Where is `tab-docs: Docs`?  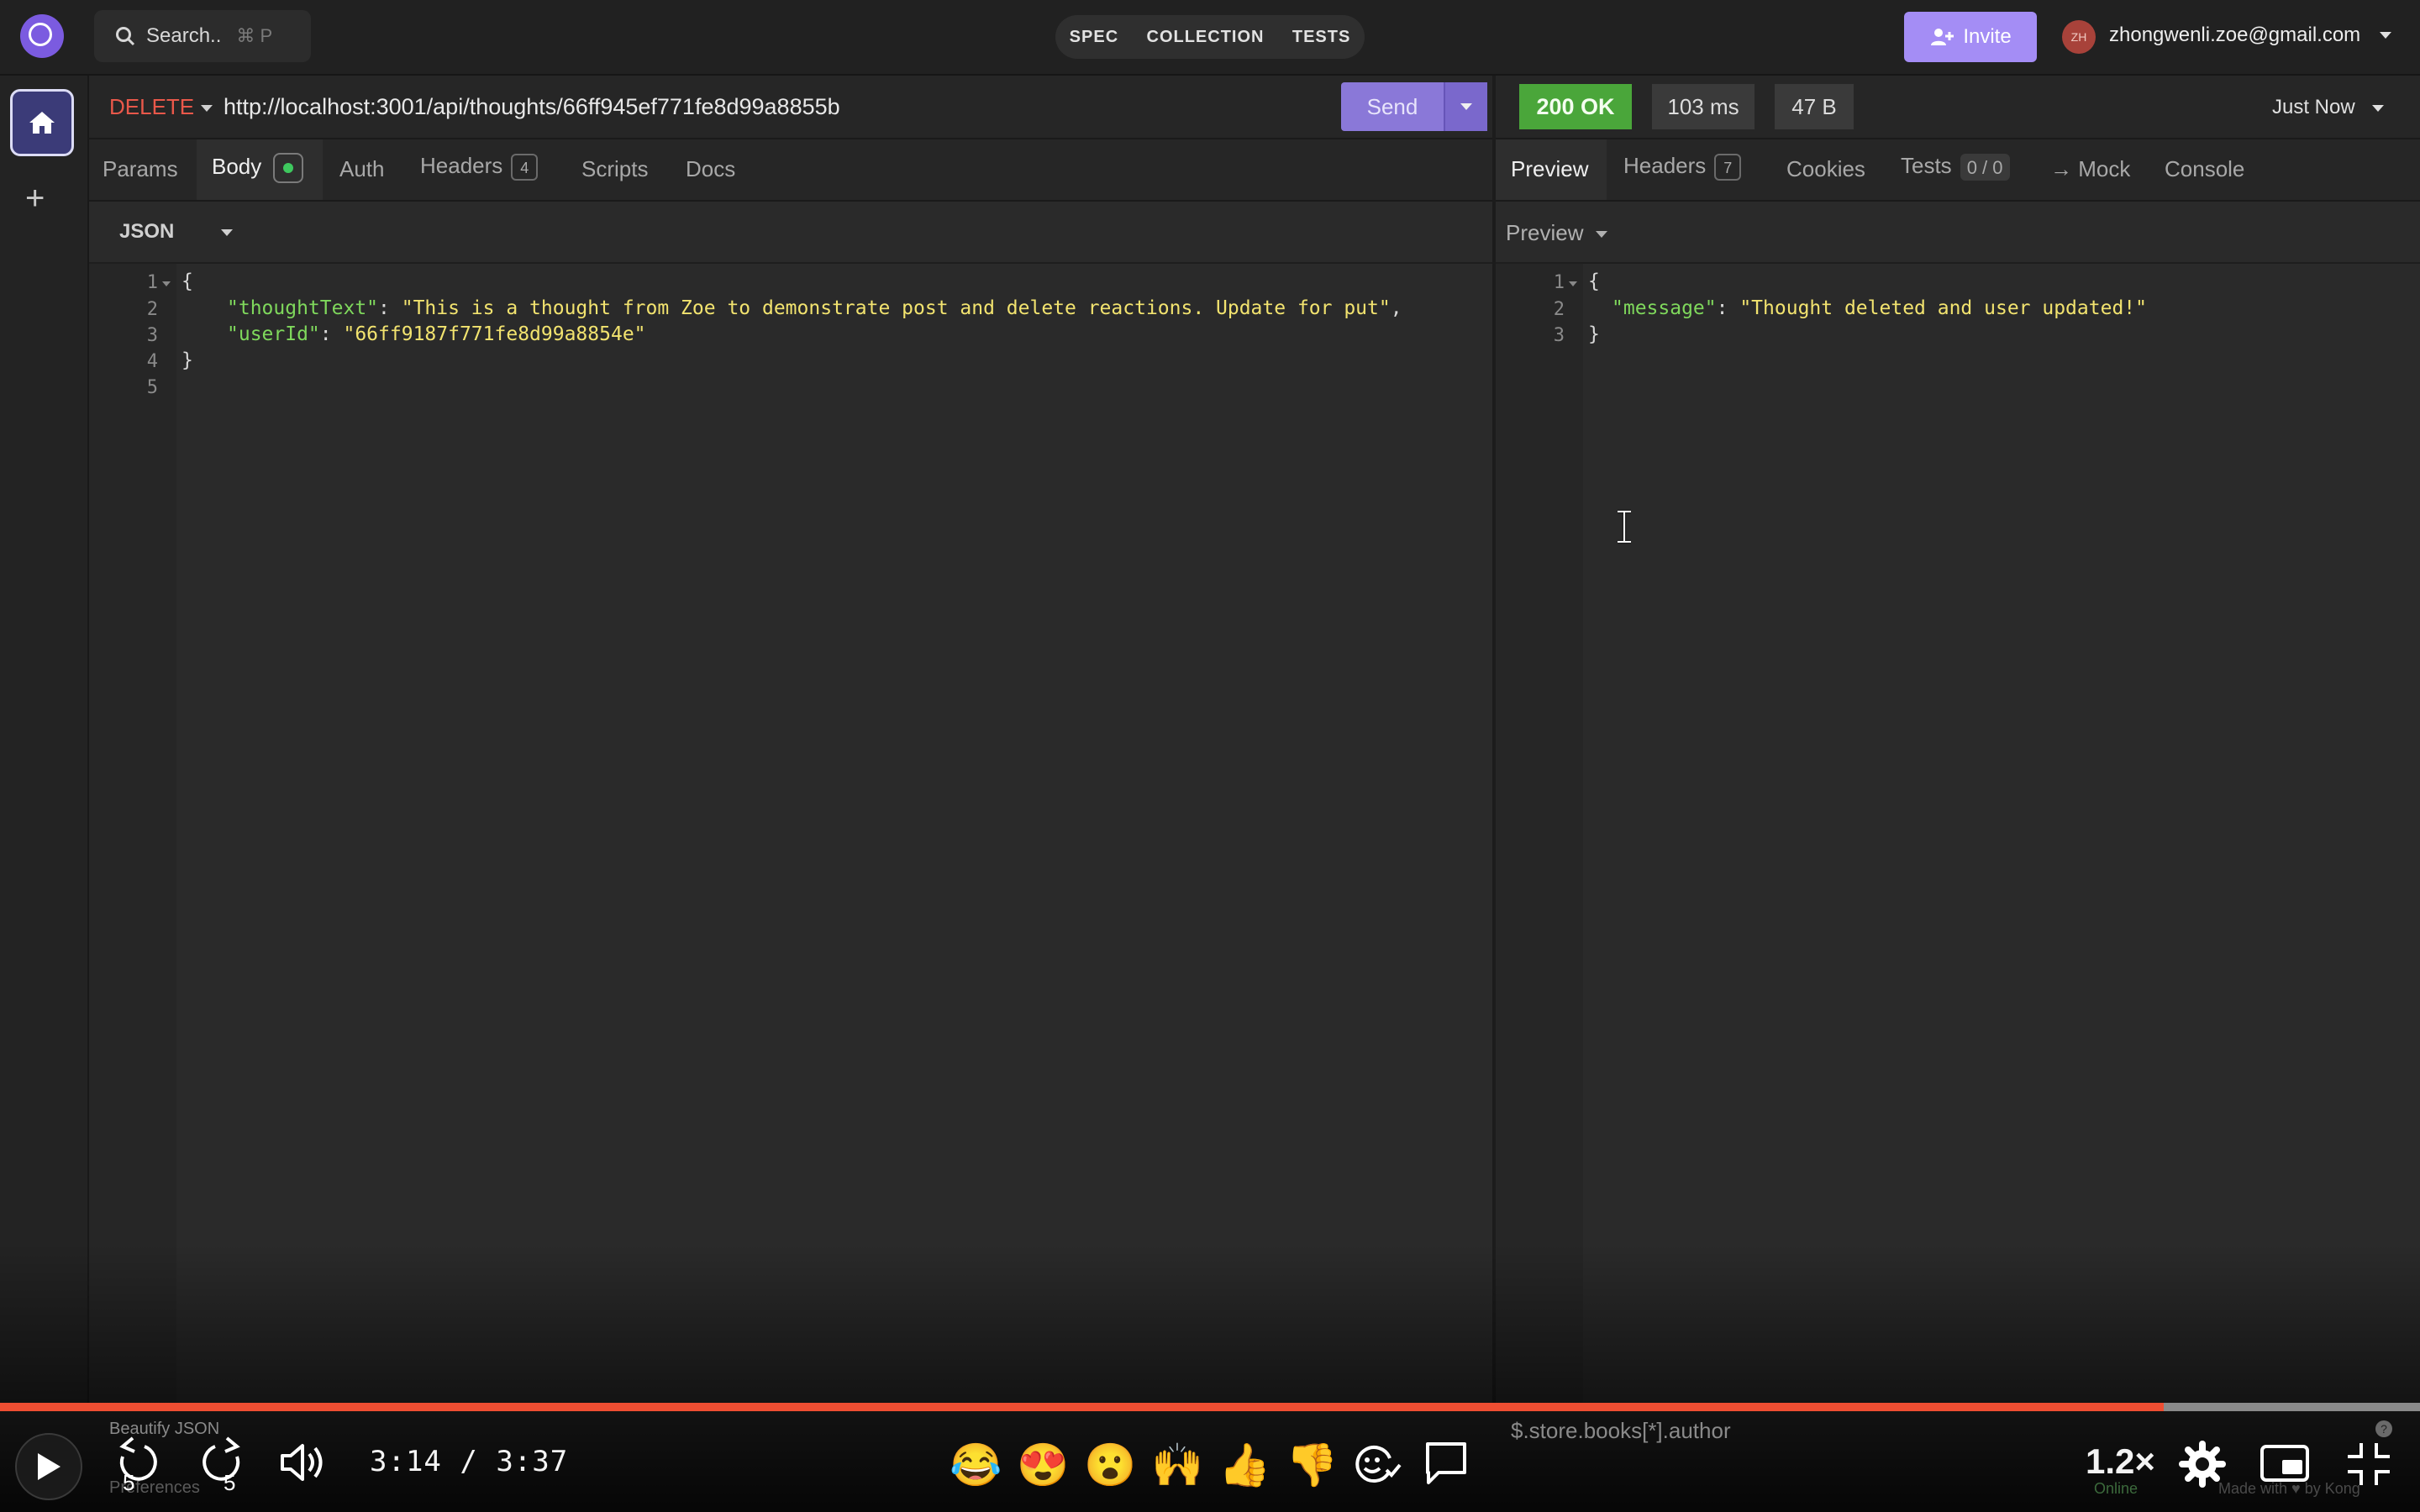 tab-docs: Docs is located at coordinates (710, 169).